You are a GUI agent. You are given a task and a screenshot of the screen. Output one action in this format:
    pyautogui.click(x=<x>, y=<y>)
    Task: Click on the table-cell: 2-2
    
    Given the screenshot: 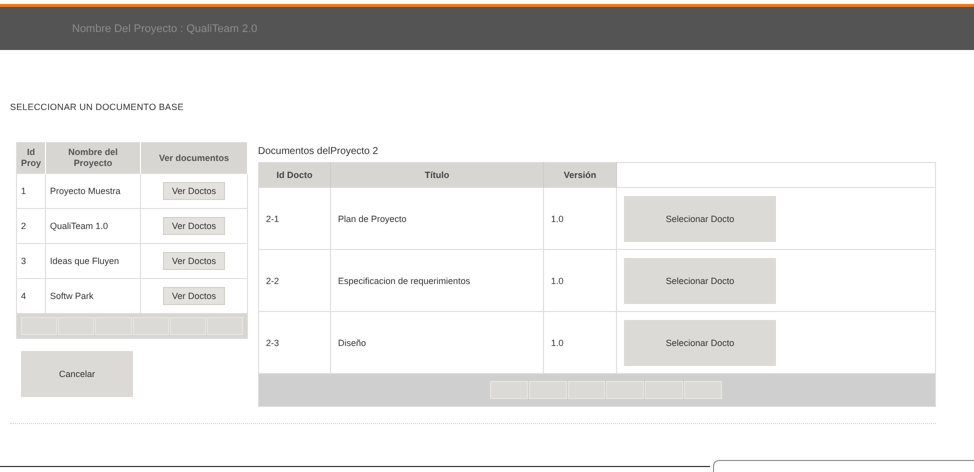 What is the action you would take?
    pyautogui.click(x=294, y=281)
    